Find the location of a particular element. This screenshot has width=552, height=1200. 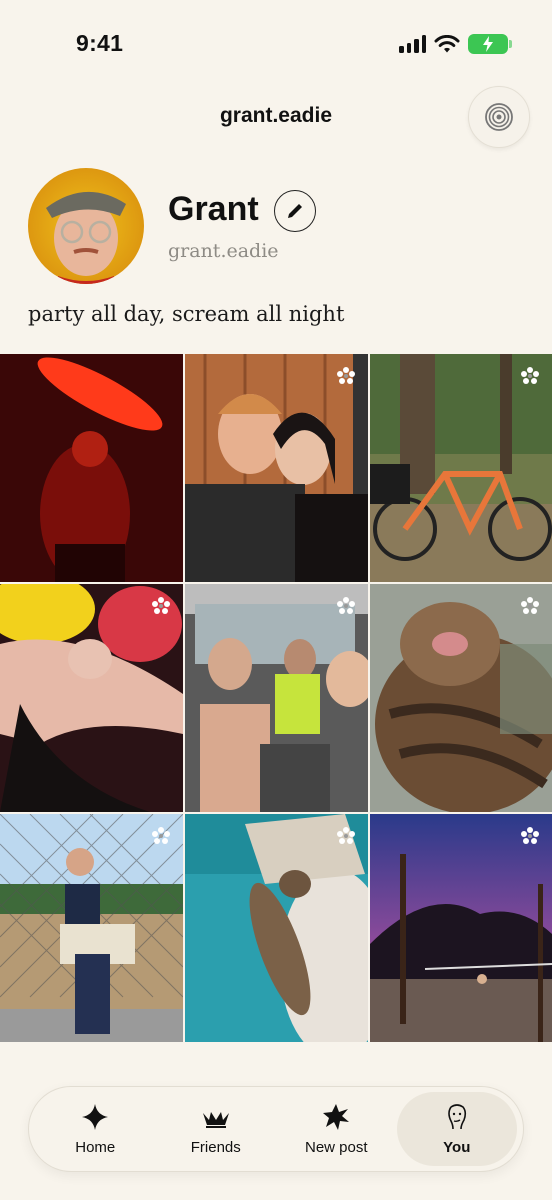

tab-bar: Home Friends New post You is located at coordinates (276, 1129).